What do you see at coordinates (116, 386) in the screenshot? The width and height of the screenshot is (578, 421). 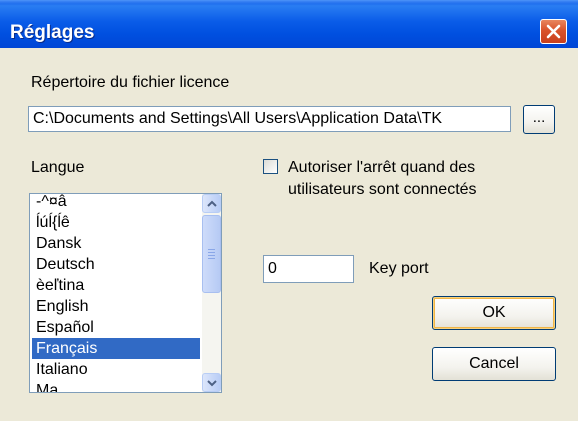 I see `language-item: Ma` at bounding box center [116, 386].